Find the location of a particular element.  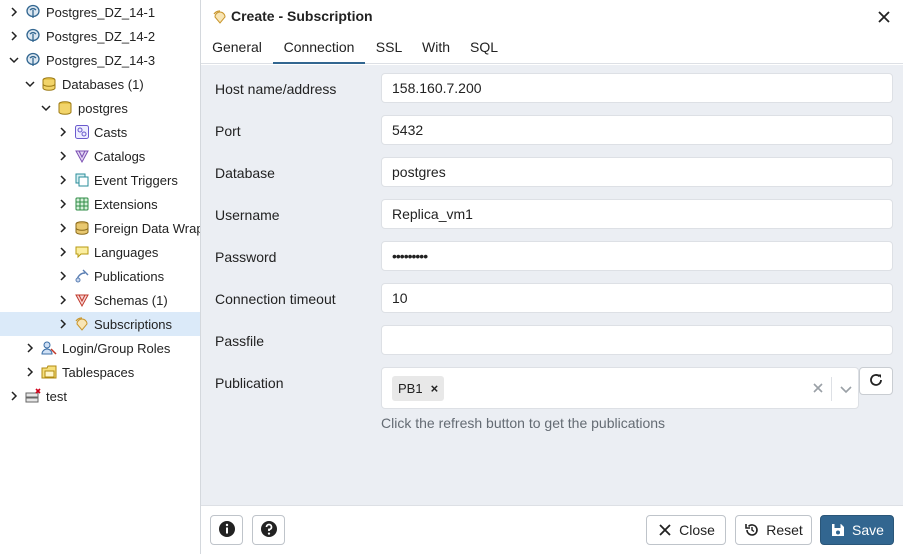

tree-item-catalogs: Catalogs is located at coordinates (100, 156).